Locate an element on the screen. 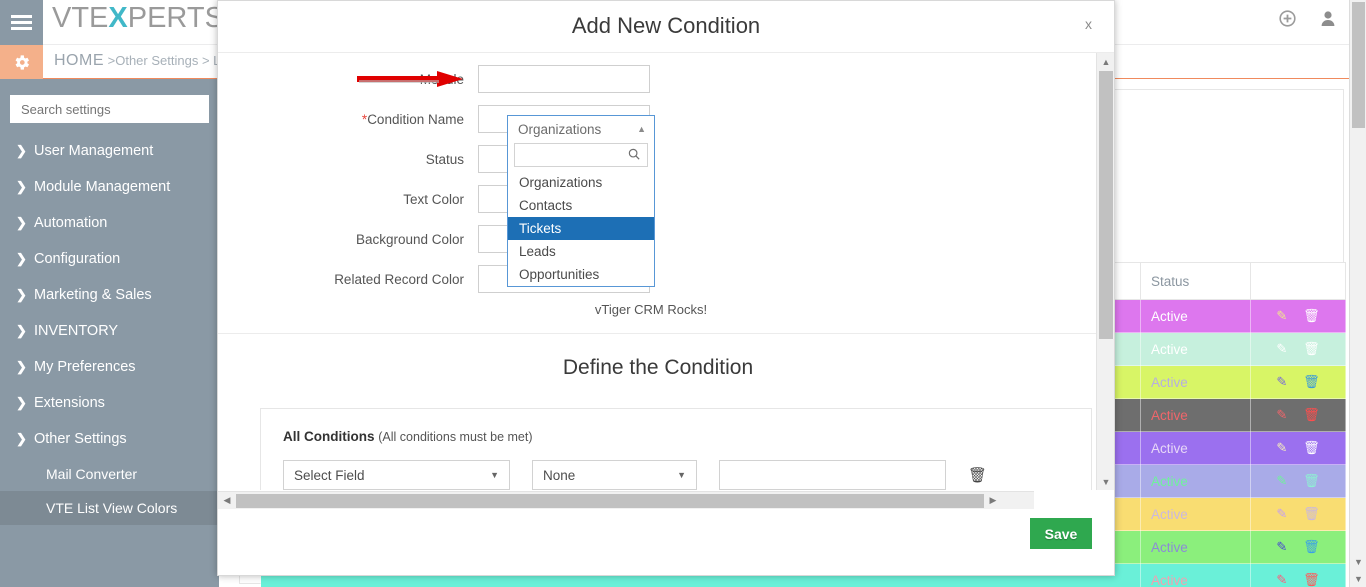 The width and height of the screenshot is (1366, 587). module-option-tickets: Tickets is located at coordinates (581, 228).